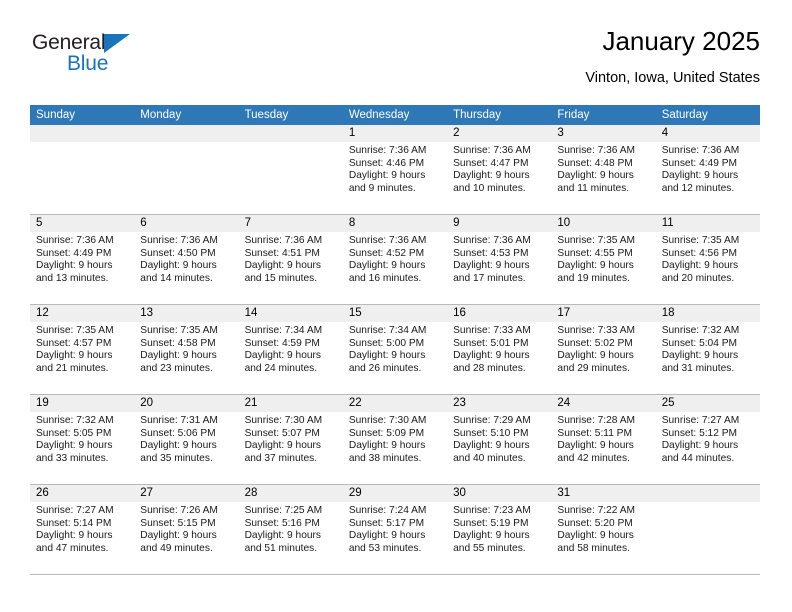 Image resolution: width=792 pixels, height=612 pixels. Describe the element at coordinates (379, 115) in the screenshot. I see `weekday-header-wednesday: Wednesday` at that location.